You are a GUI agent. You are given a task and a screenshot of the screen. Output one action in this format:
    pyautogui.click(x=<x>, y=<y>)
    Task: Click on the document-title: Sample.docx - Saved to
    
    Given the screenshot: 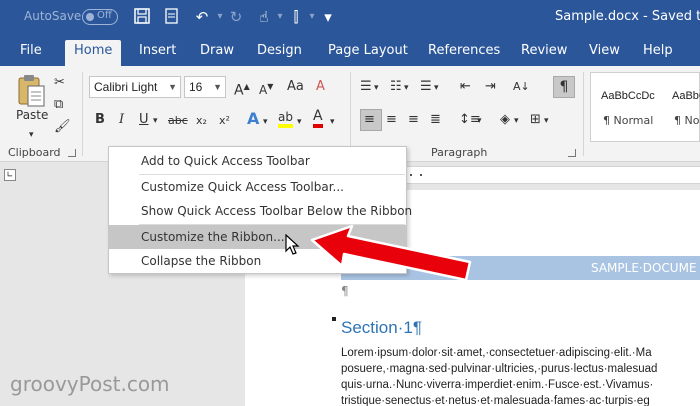 What is the action you would take?
    pyautogui.click(x=627, y=16)
    